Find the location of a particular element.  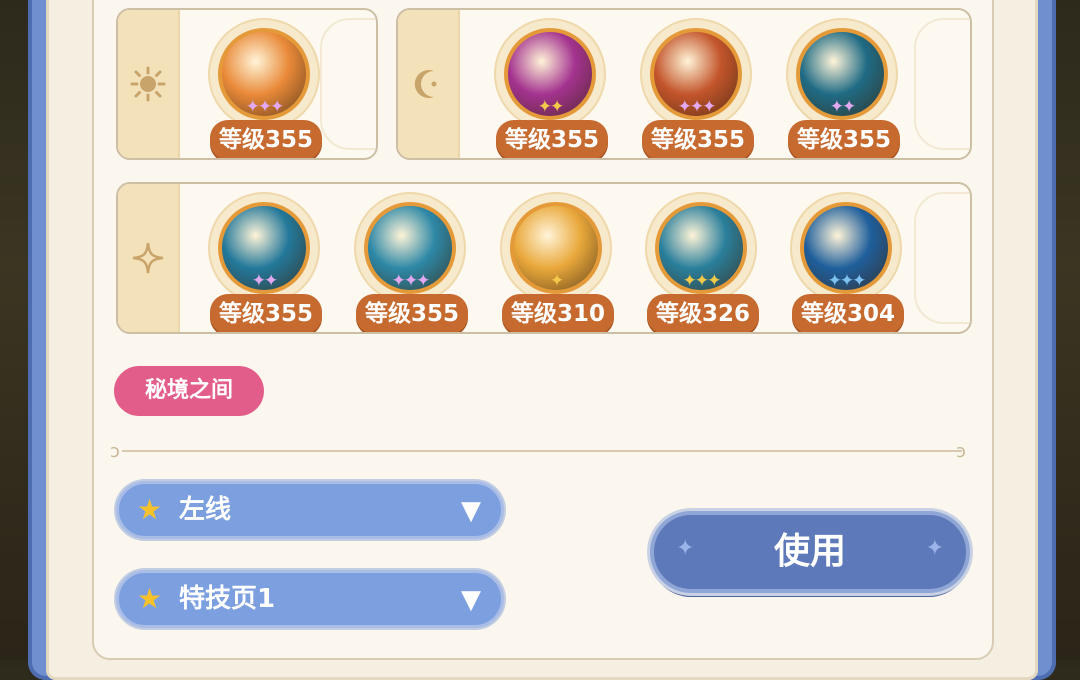

skill-page-dropdown: ★ 特技页1 ▼ is located at coordinates (310, 599).